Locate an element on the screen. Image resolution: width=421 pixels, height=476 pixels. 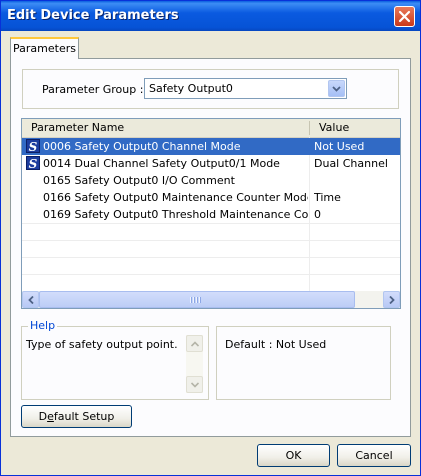
table-row: 0165 Safety Output0 I/O Comment is located at coordinates (211, 180).